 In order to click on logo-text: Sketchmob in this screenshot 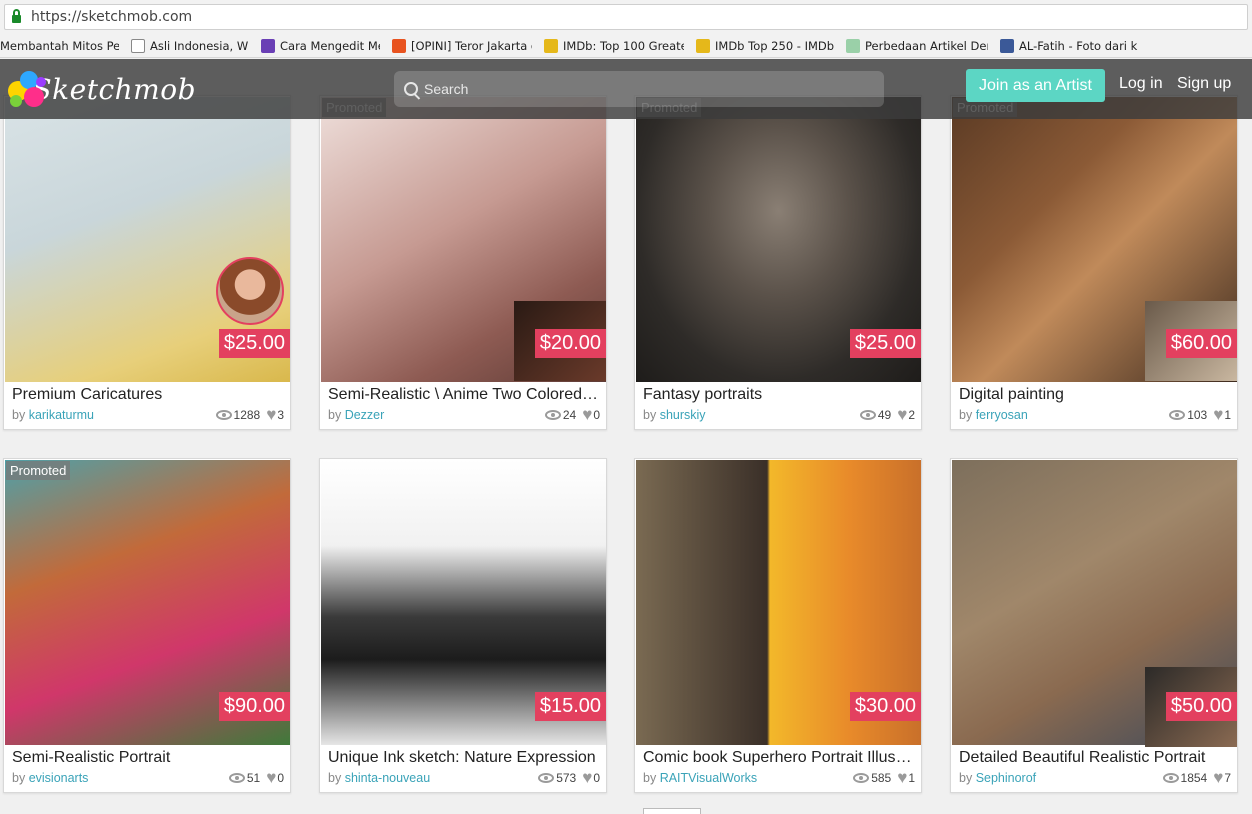, I will do `click(114, 89)`.